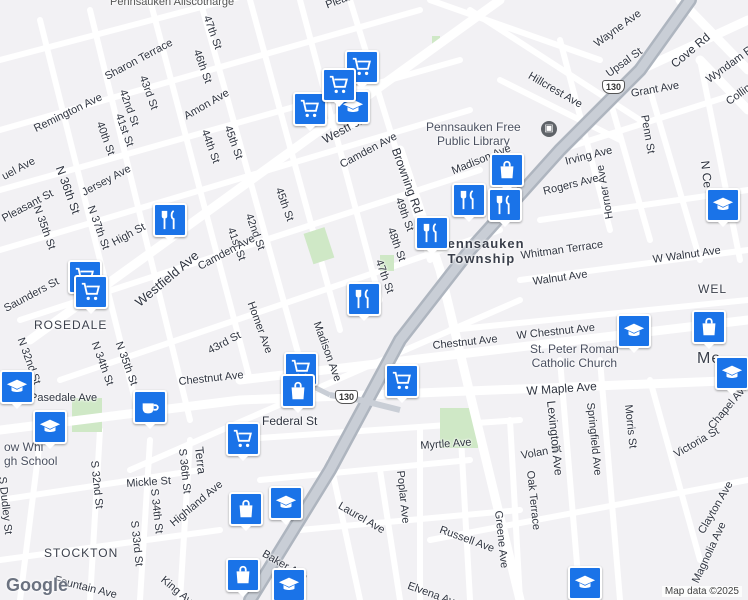  I want to click on library-icon: ▣, so click(549, 129).